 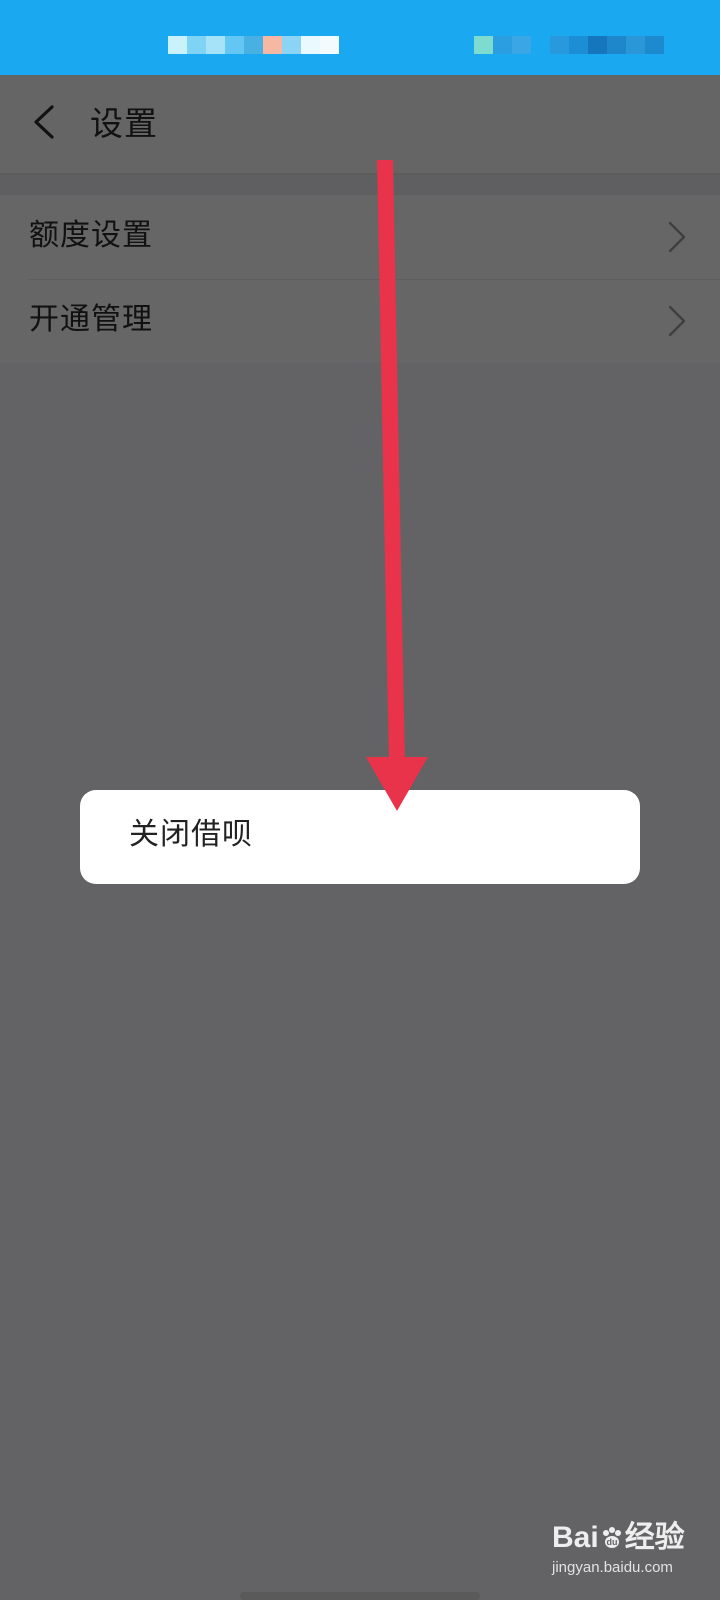 I want to click on settings-list: 额度设置 开通管理, so click(x=360, y=279).